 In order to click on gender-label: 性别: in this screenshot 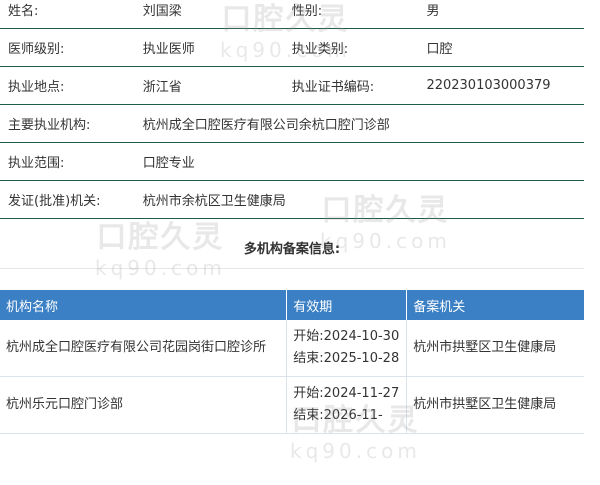, I will do `click(351, 14)`.